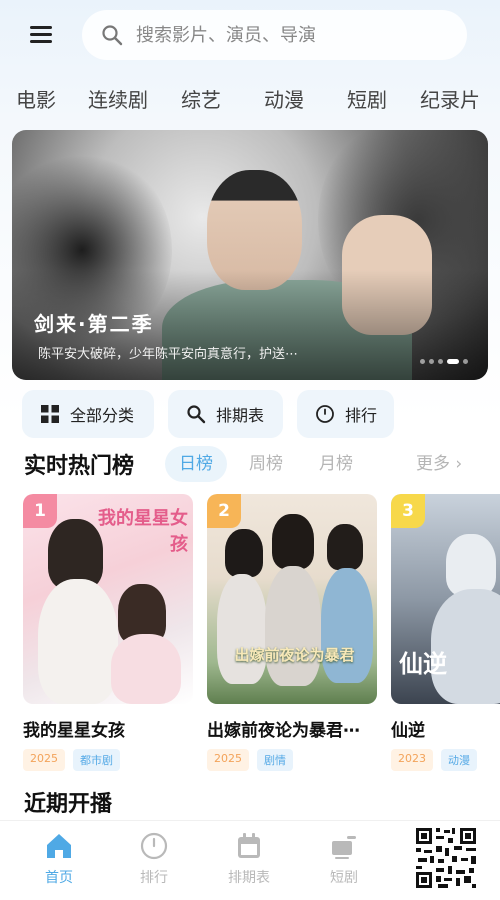 This screenshot has width=500, height=900. Describe the element at coordinates (201, 100) in the screenshot. I see `category-variety: 综艺` at that location.